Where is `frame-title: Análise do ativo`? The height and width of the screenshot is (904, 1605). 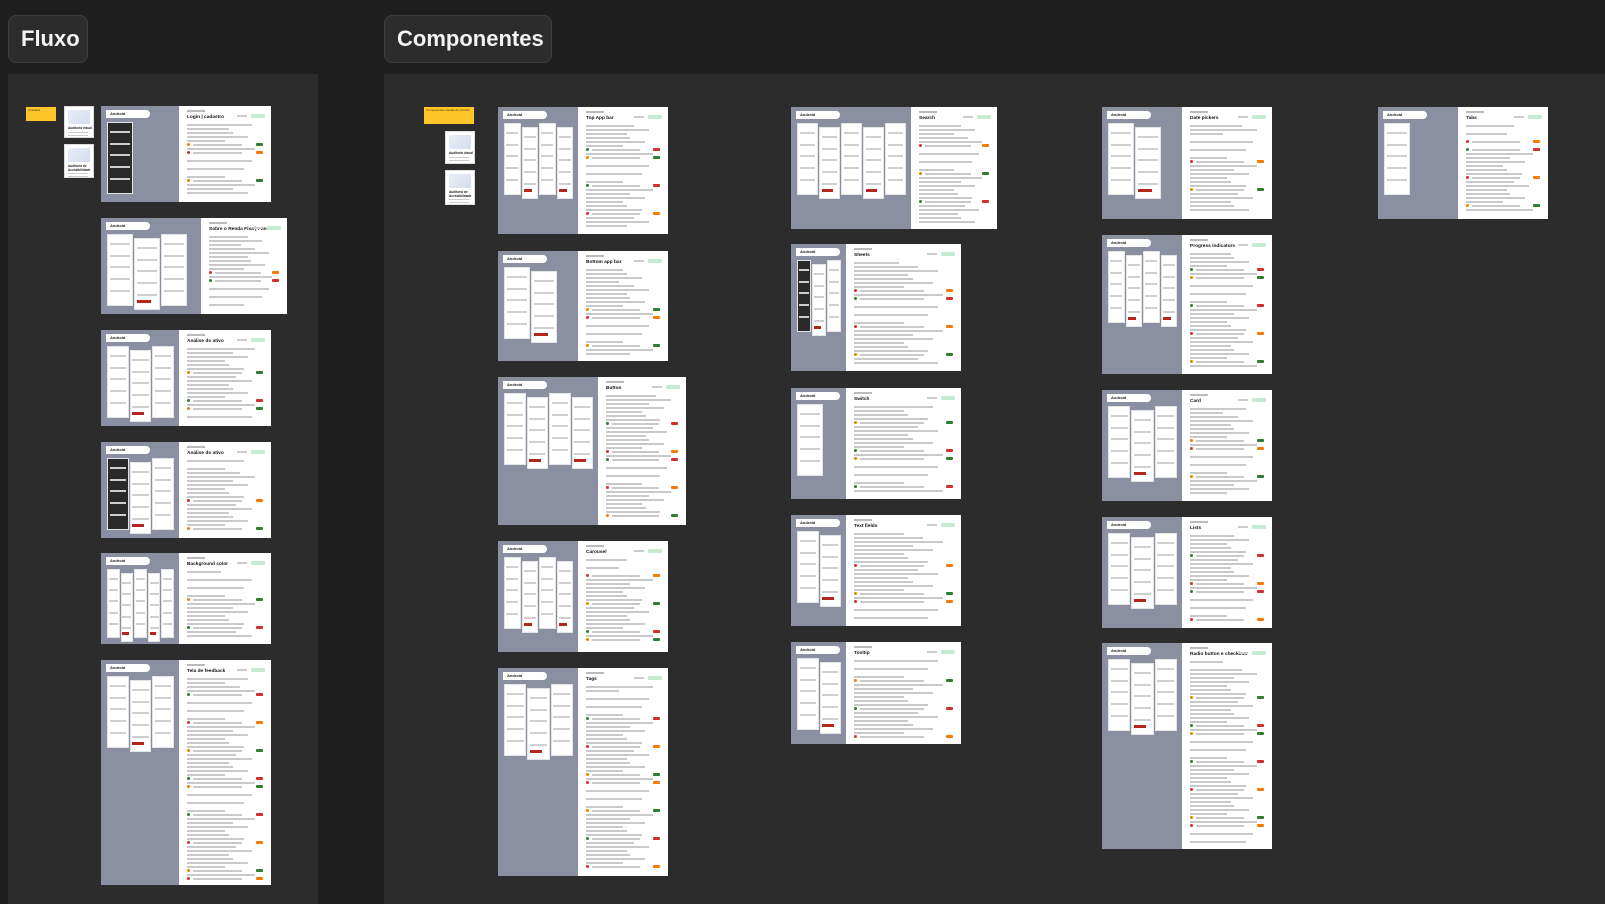 frame-title: Análise do ativo is located at coordinates (205, 341).